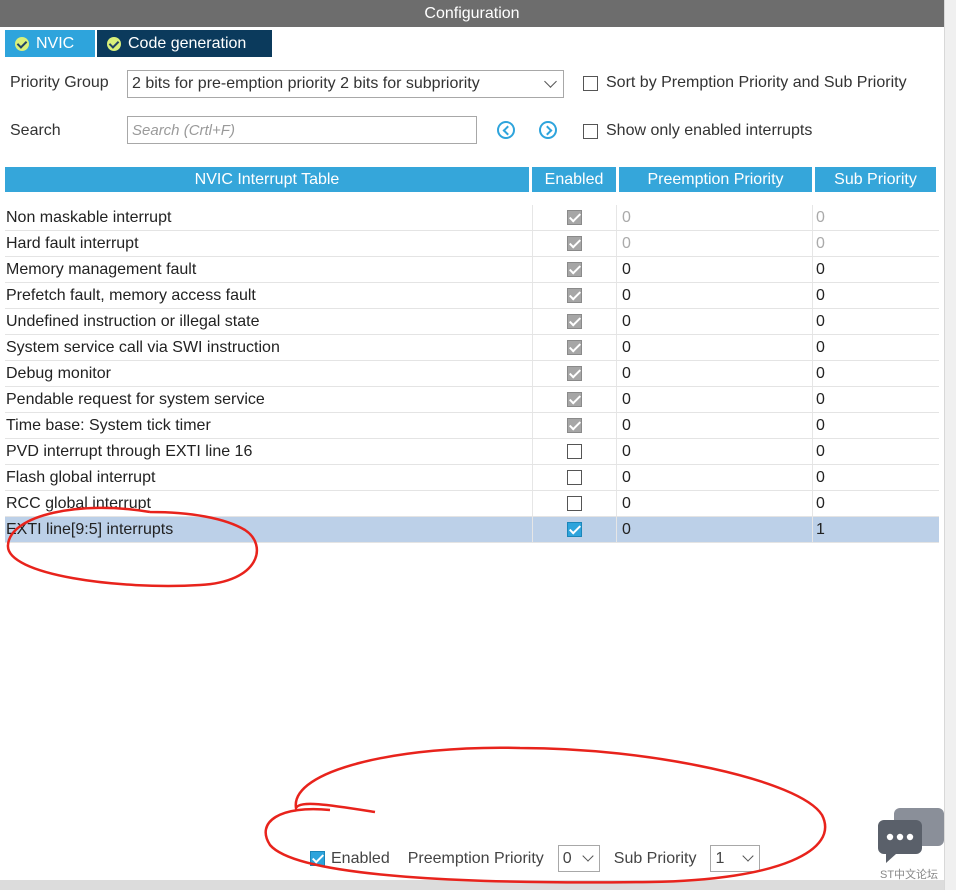 The image size is (956, 890). What do you see at coordinates (910, 836) in the screenshot?
I see `chat-bubble-icon` at bounding box center [910, 836].